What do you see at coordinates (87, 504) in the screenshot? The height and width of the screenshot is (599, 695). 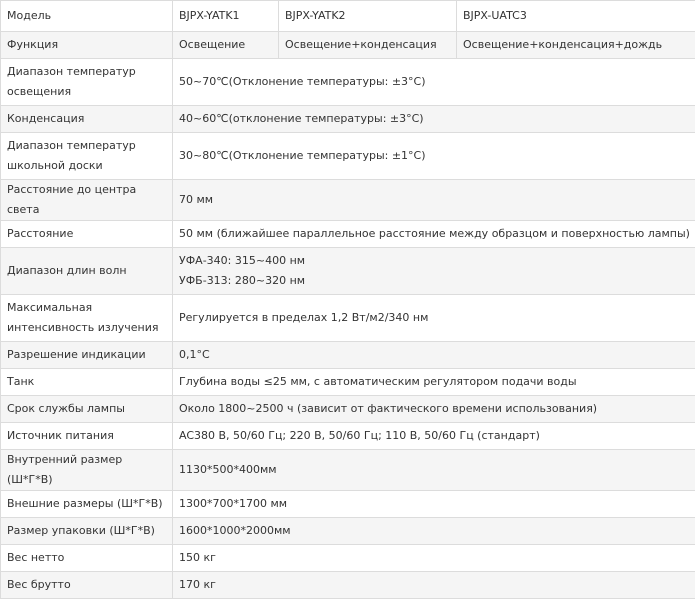 I see `row-label: Внешние размеры (Ш*Г*В)` at bounding box center [87, 504].